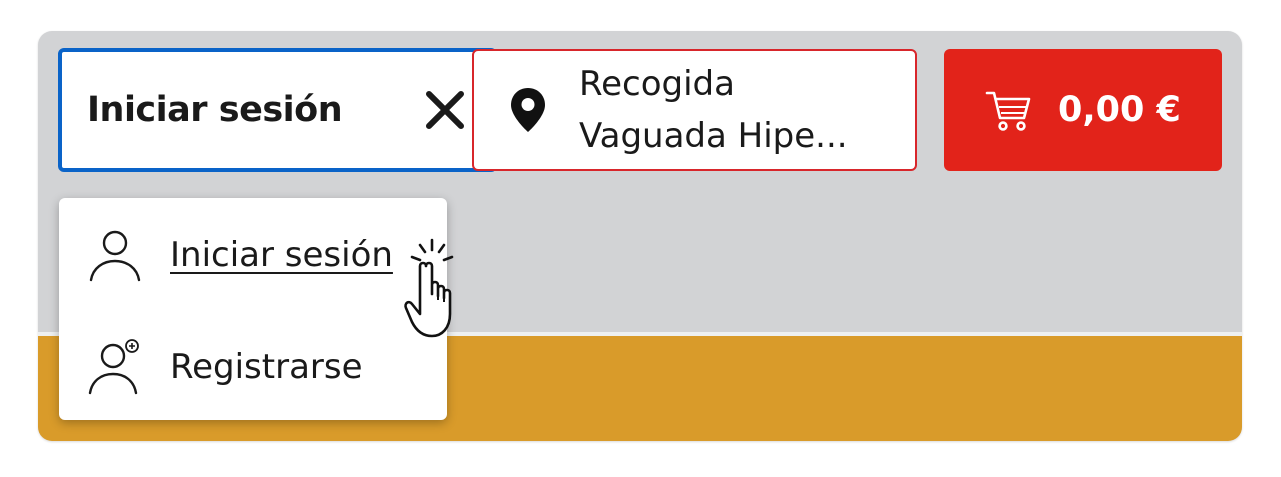  I want to click on hand-pointer-cursor-icon, so click(429, 288).